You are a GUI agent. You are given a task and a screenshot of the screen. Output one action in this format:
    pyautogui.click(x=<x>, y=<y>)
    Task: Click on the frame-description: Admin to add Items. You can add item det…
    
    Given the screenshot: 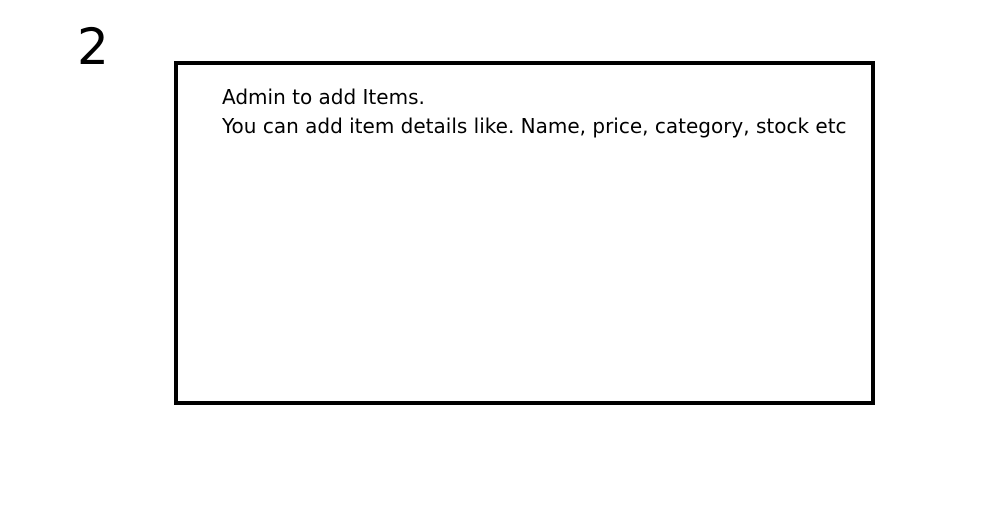 What is the action you would take?
    pyautogui.click(x=534, y=112)
    